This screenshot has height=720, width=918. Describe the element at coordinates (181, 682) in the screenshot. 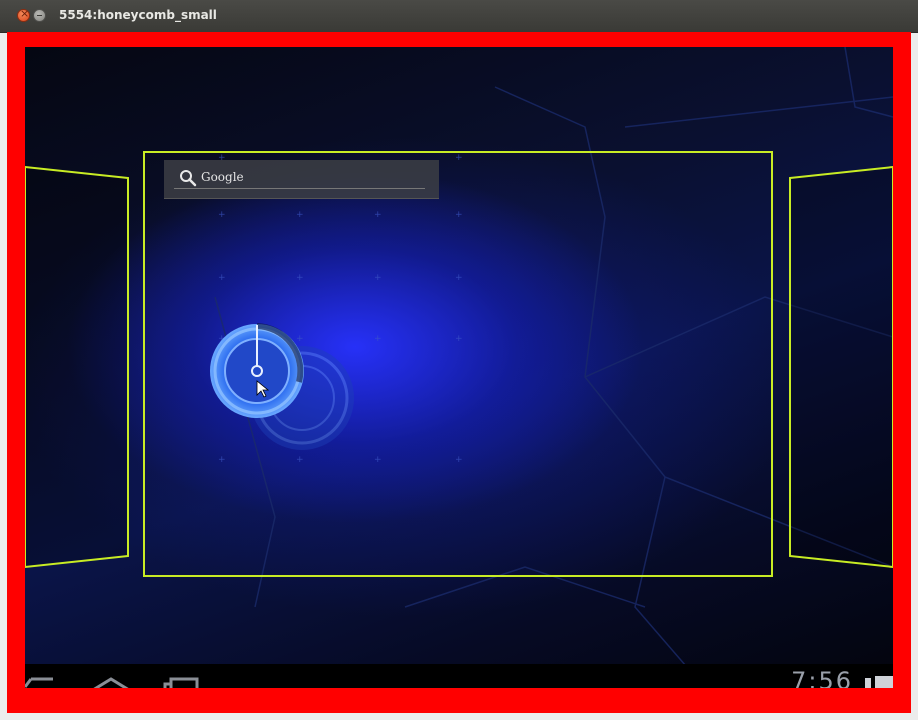

I see `recent-apps-icon` at that location.